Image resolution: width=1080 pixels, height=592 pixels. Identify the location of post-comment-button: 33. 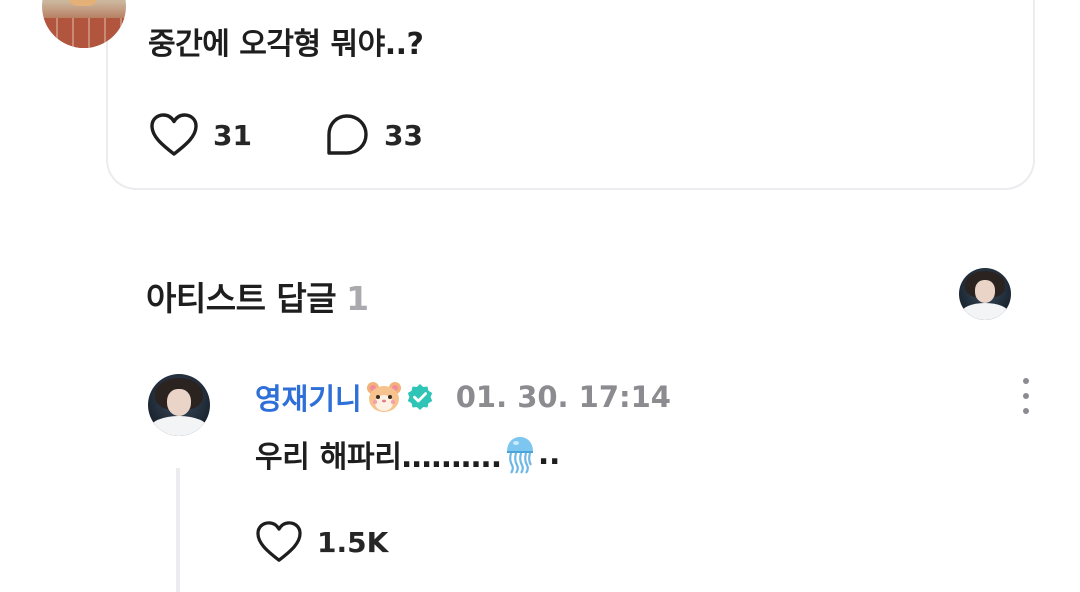
(373, 135).